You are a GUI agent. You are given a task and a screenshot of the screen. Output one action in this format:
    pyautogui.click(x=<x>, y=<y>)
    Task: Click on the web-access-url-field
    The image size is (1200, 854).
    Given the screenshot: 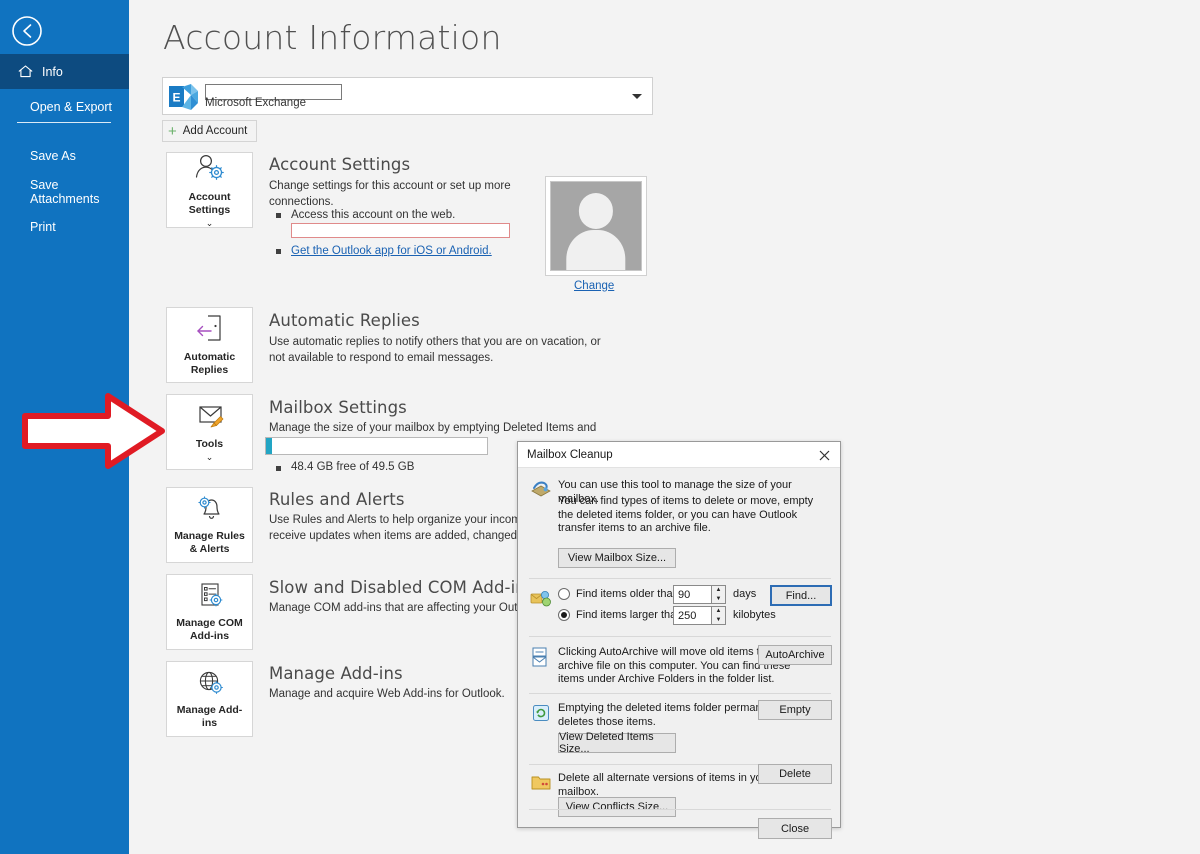 What is the action you would take?
    pyautogui.click(x=400, y=230)
    